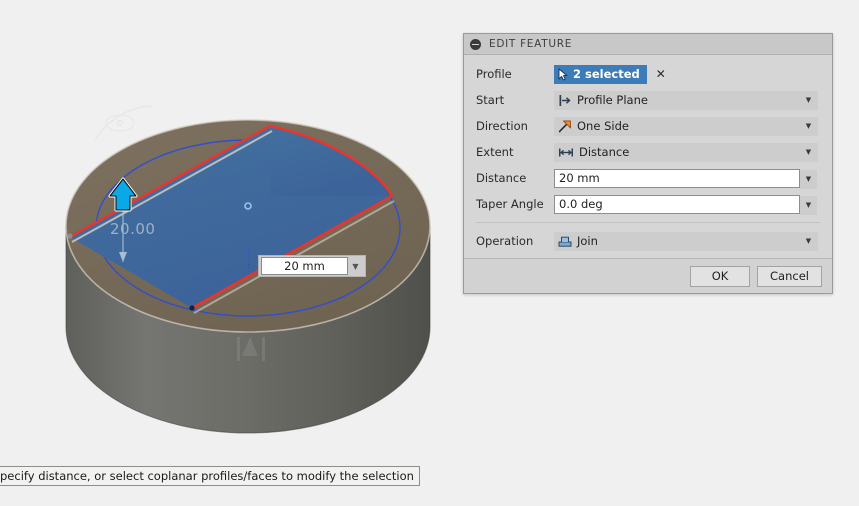  What do you see at coordinates (789, 276) in the screenshot?
I see `cancel-button: Cancel` at bounding box center [789, 276].